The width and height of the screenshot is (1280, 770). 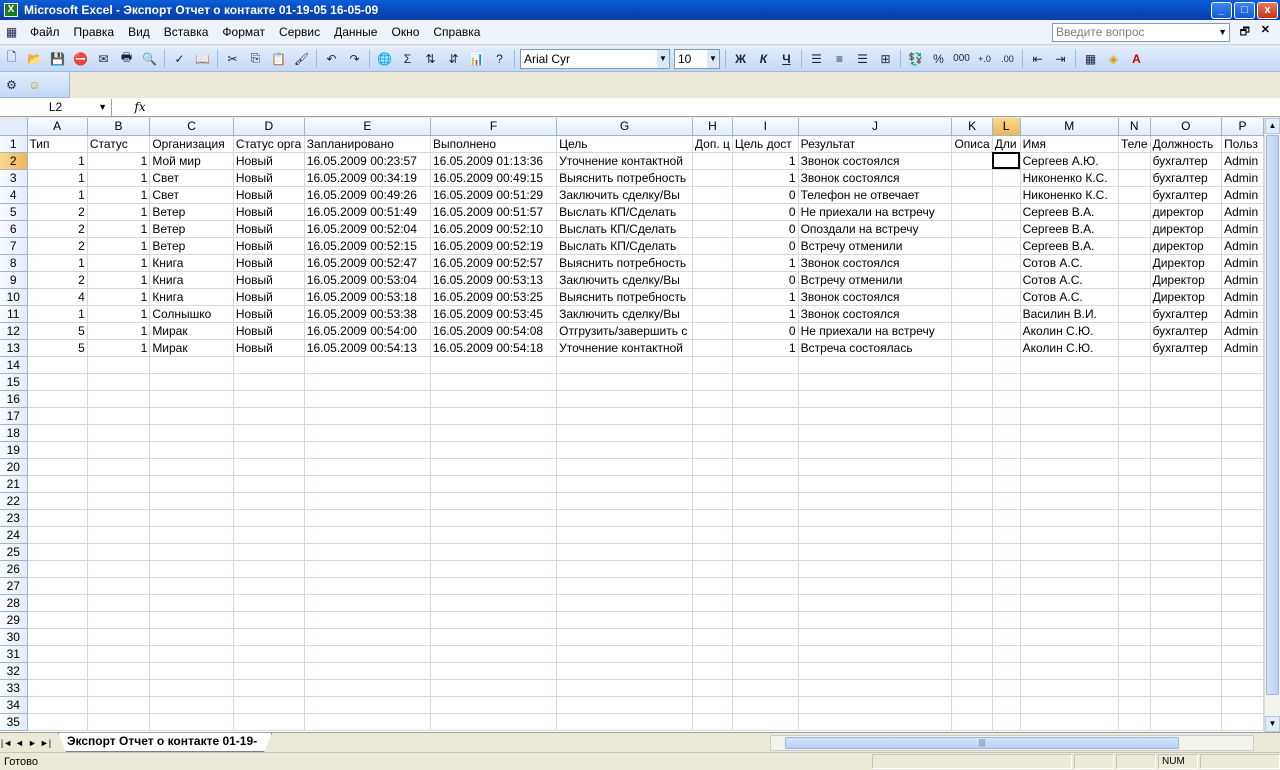 I want to click on decrease-indent-icon: ⇤, so click(x=1037, y=59).